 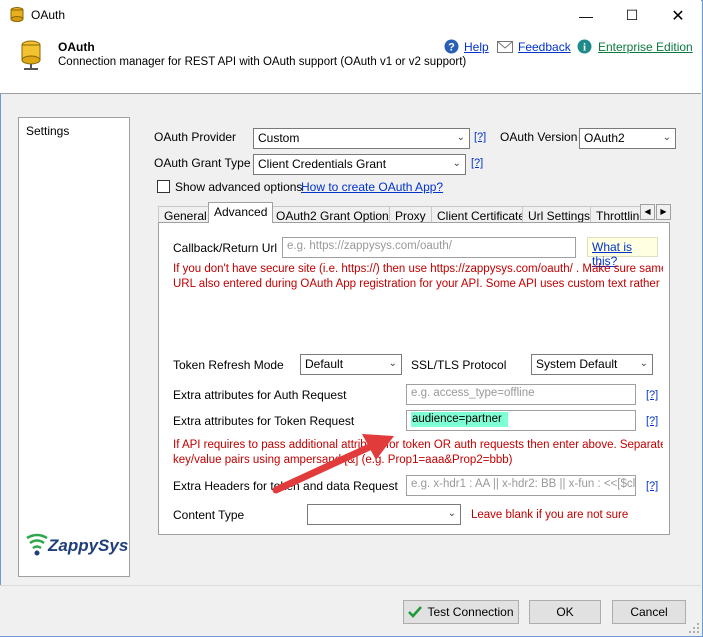 What do you see at coordinates (429, 247) in the screenshot?
I see `callback-url-input: e.g. https://zappysys.com/oauth/` at bounding box center [429, 247].